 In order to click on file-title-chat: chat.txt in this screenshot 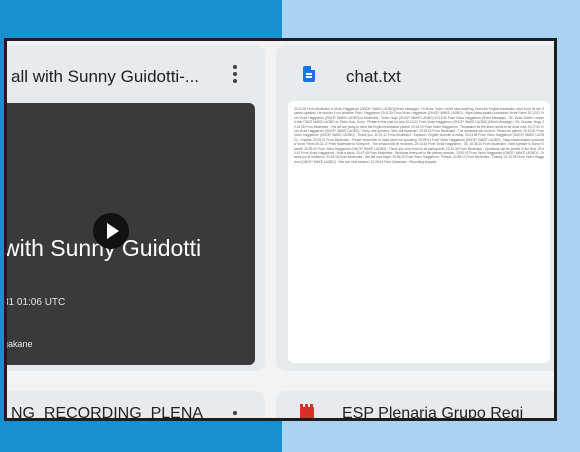, I will do `click(373, 76)`.